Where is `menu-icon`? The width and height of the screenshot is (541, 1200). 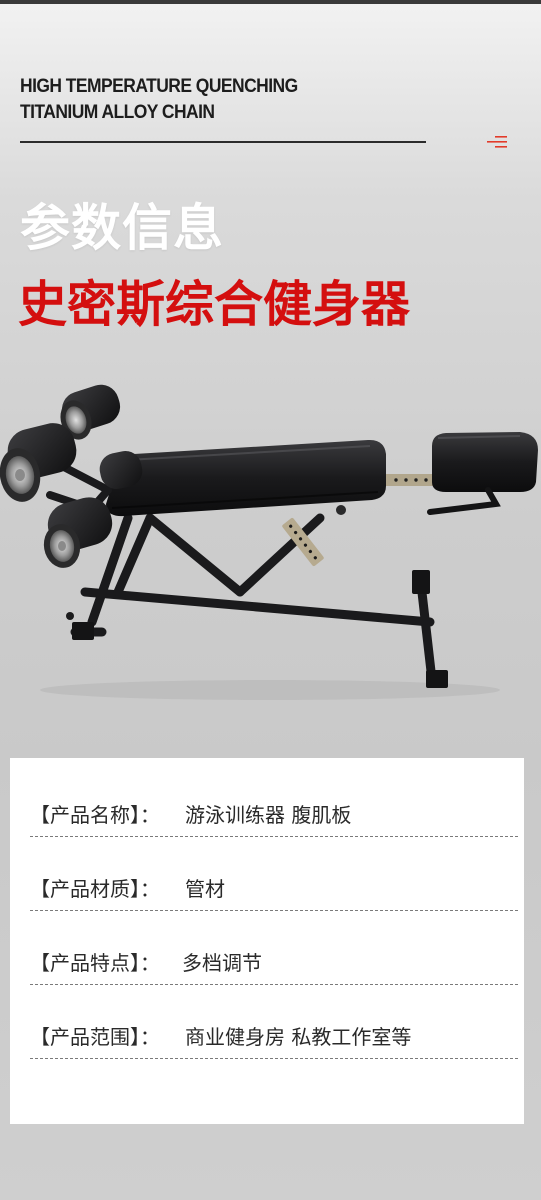
menu-icon is located at coordinates (497, 142).